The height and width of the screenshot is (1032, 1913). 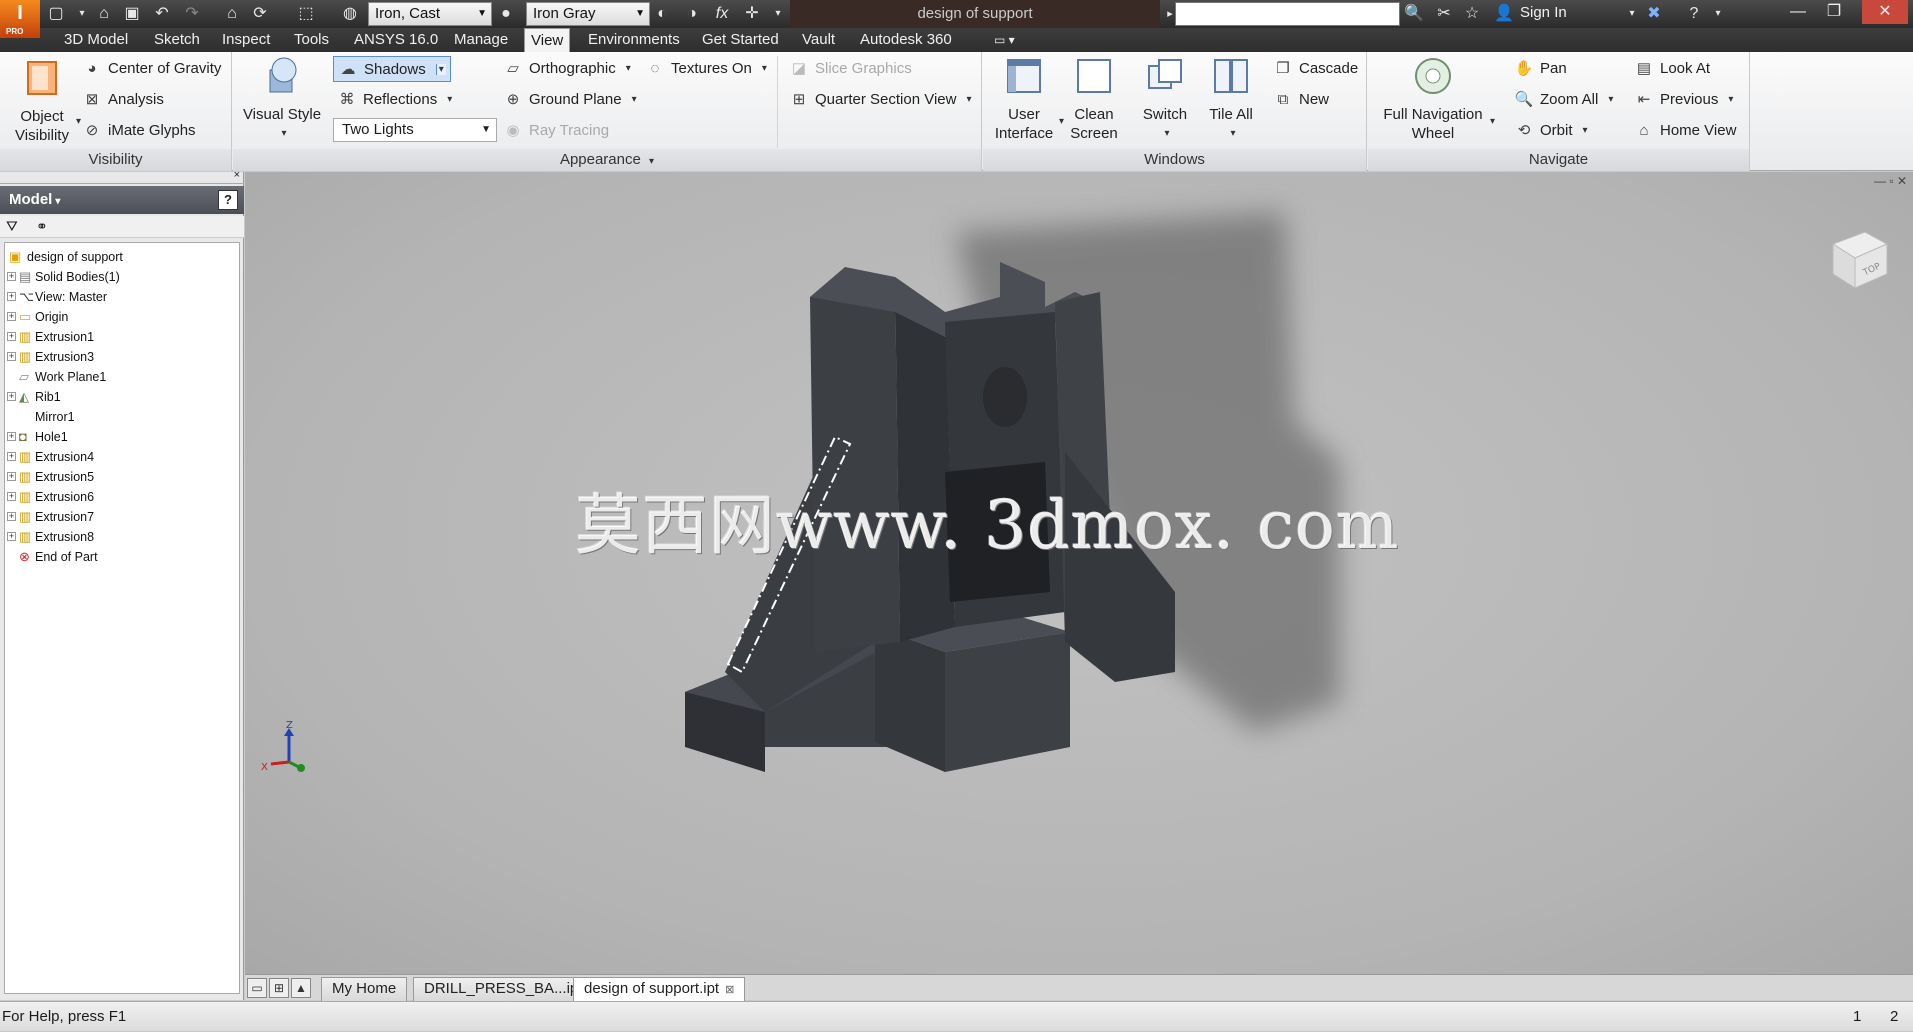 I want to click on subscription-icon: ✂, so click(x=1444, y=14).